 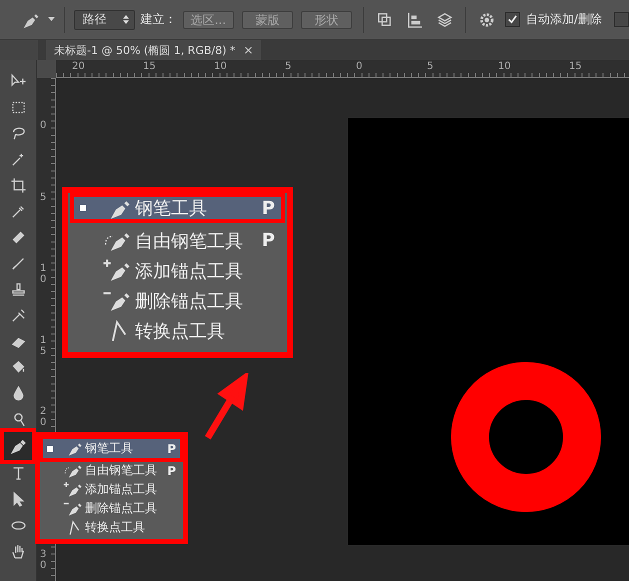 What do you see at coordinates (385, 19) in the screenshot?
I see `path-operations-icon` at bounding box center [385, 19].